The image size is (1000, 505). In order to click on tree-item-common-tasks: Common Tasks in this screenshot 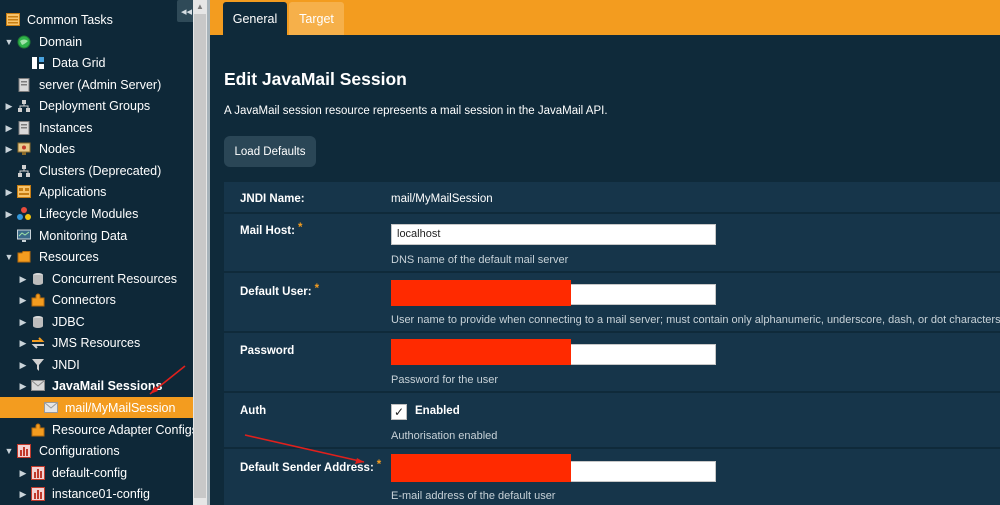, I will do `click(96, 19)`.